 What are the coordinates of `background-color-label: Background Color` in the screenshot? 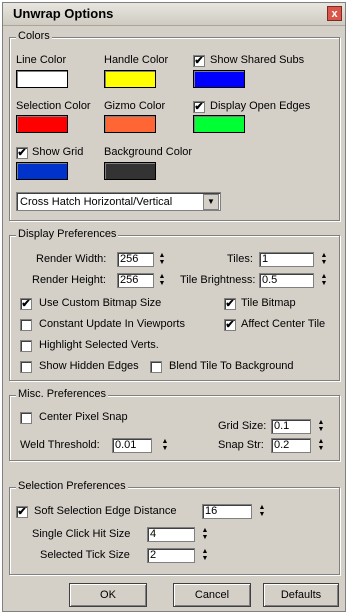 It's located at (148, 152).